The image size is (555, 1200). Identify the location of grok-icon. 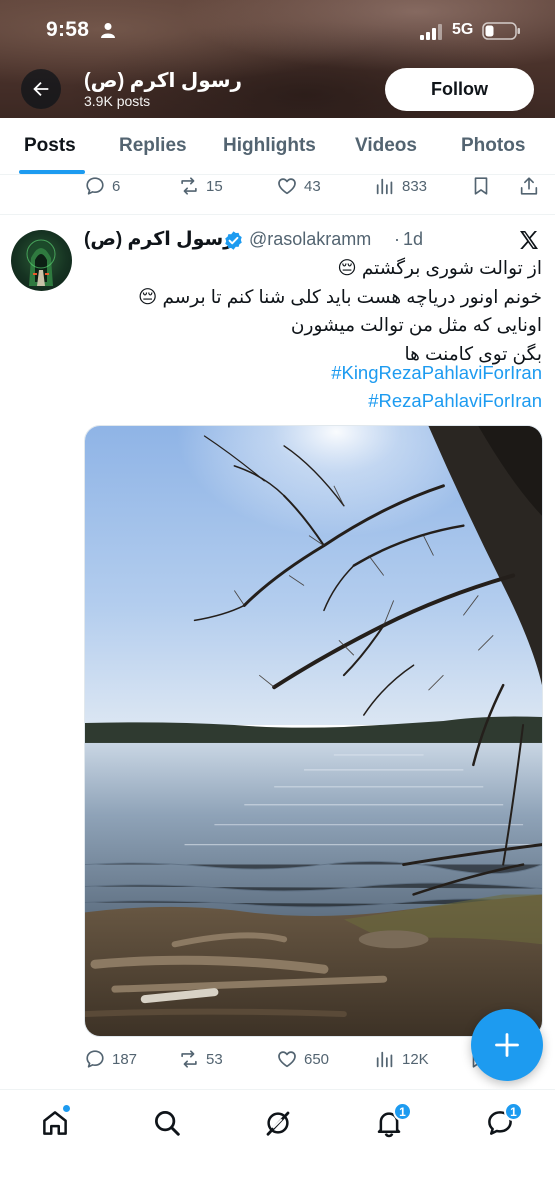
(278, 1123).